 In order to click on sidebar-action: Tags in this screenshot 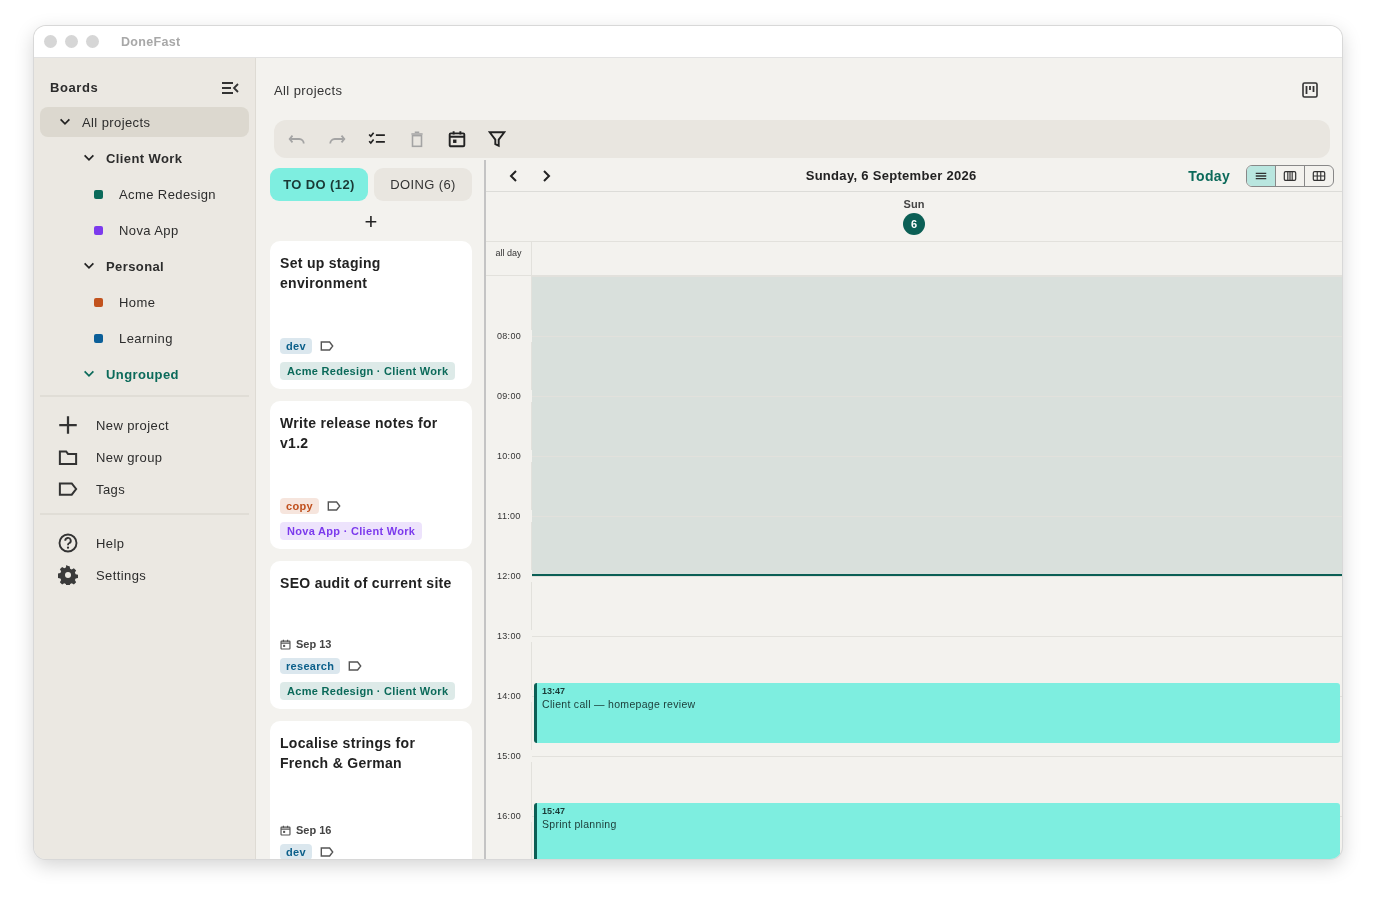, I will do `click(144, 489)`.